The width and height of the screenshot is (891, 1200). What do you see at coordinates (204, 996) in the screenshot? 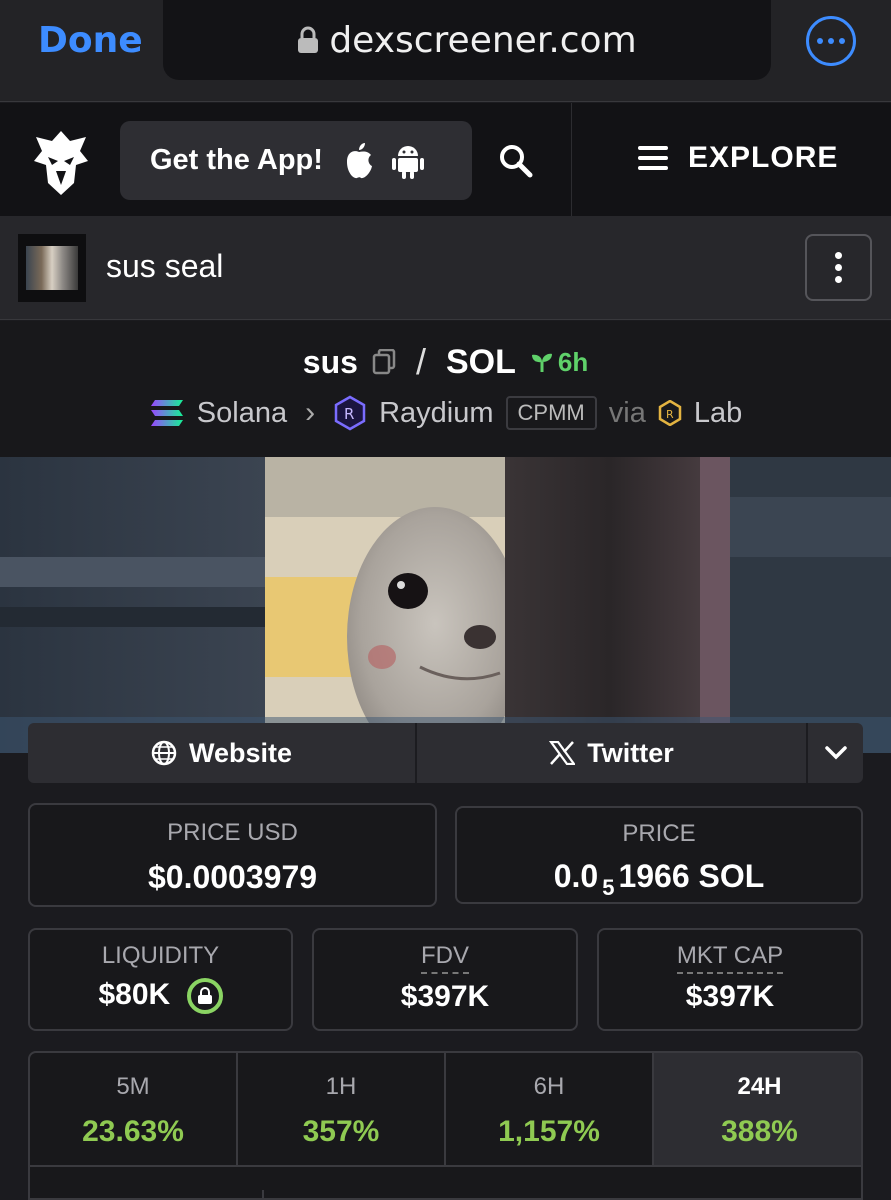
I see `liquidity-locked-icon` at bounding box center [204, 996].